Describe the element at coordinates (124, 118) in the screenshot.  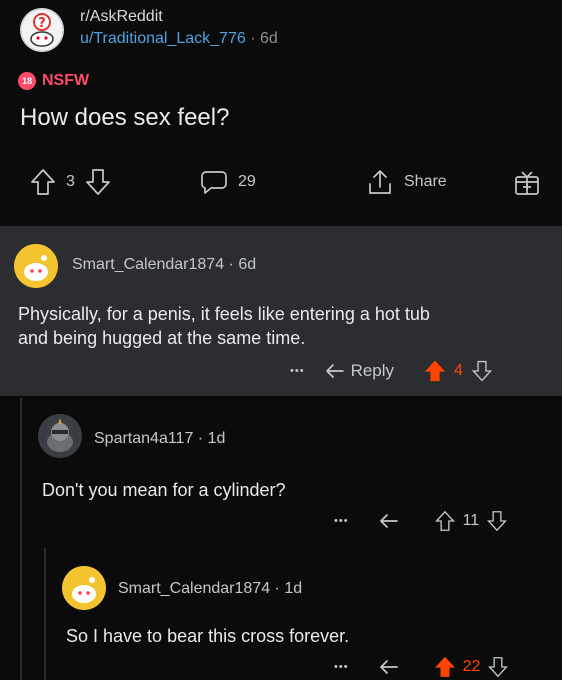
I see `post-title: How does sex feel?` at that location.